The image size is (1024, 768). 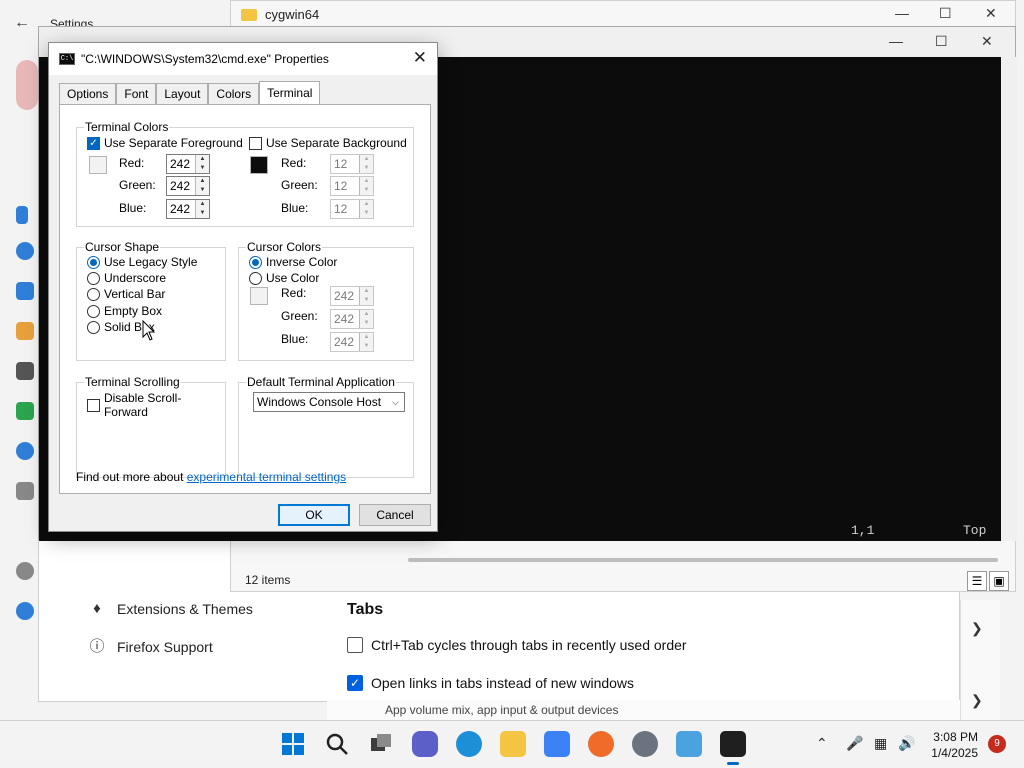 I want to click on disable-scroll-forward-option: Disable Scroll-Forward, so click(x=156, y=405).